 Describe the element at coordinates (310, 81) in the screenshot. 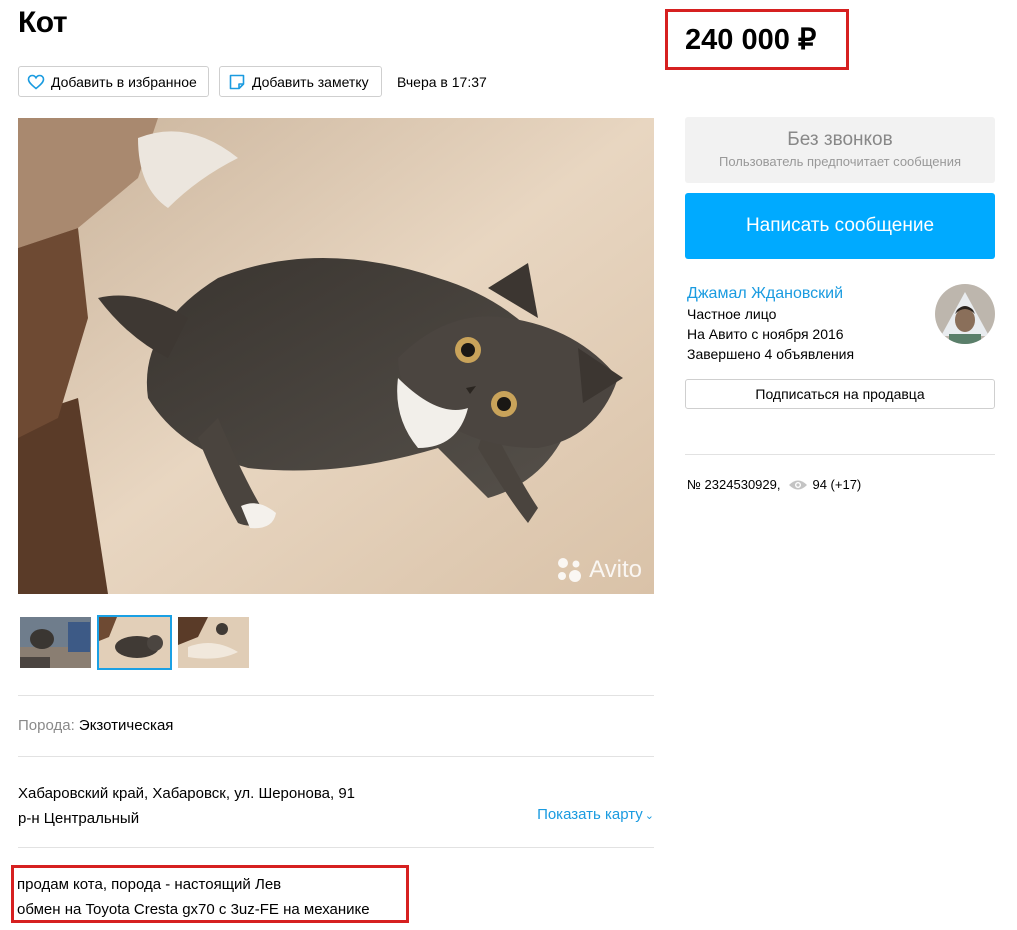

I see `add-note-label: Добавить заметку` at that location.